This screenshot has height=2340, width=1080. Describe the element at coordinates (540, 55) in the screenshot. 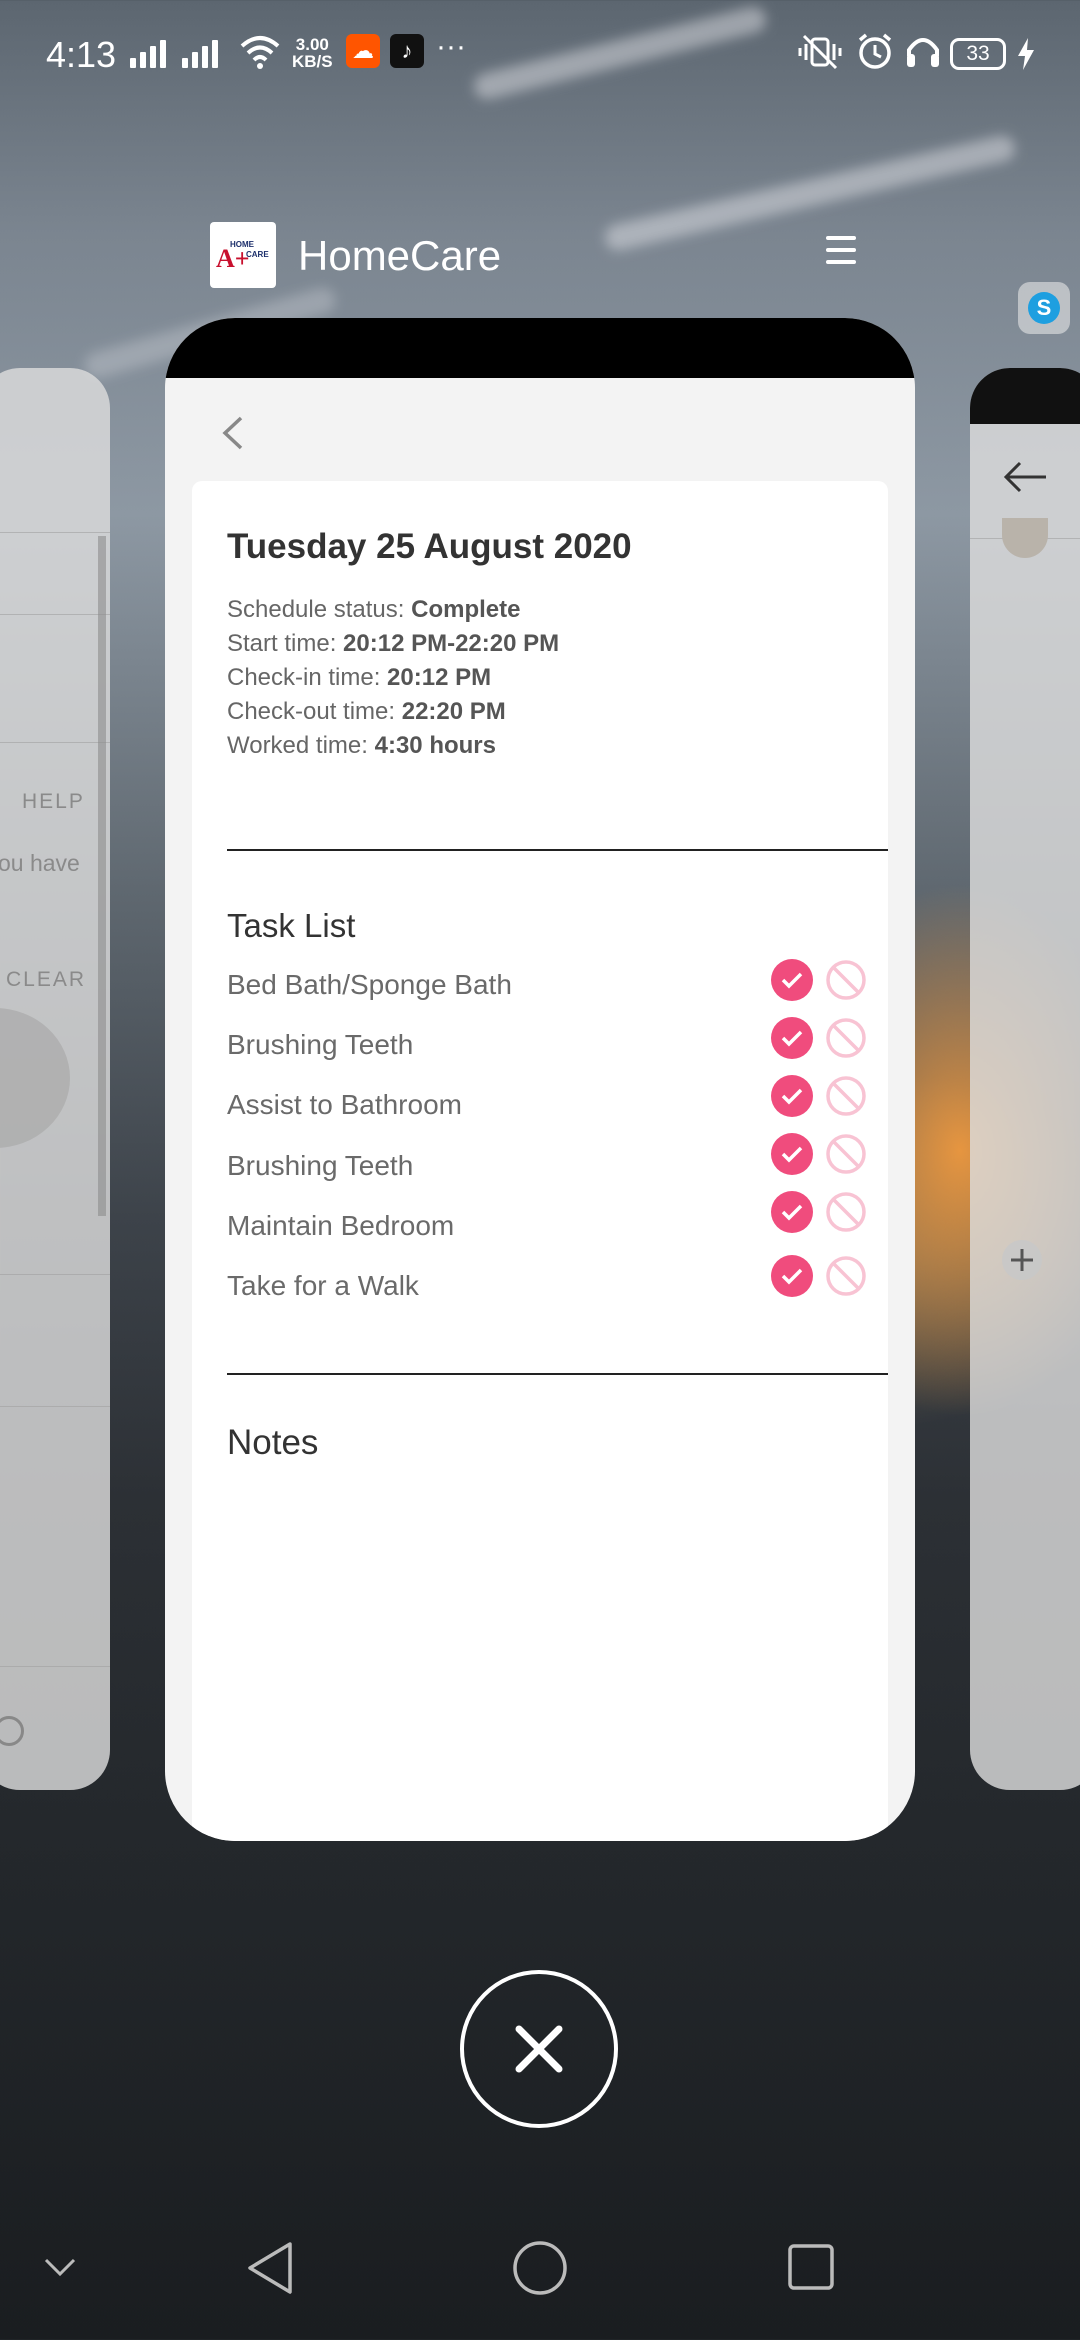

I see `status-bar: 4:13 3.00 KB/S ☁ ♪ ··· 33` at that location.